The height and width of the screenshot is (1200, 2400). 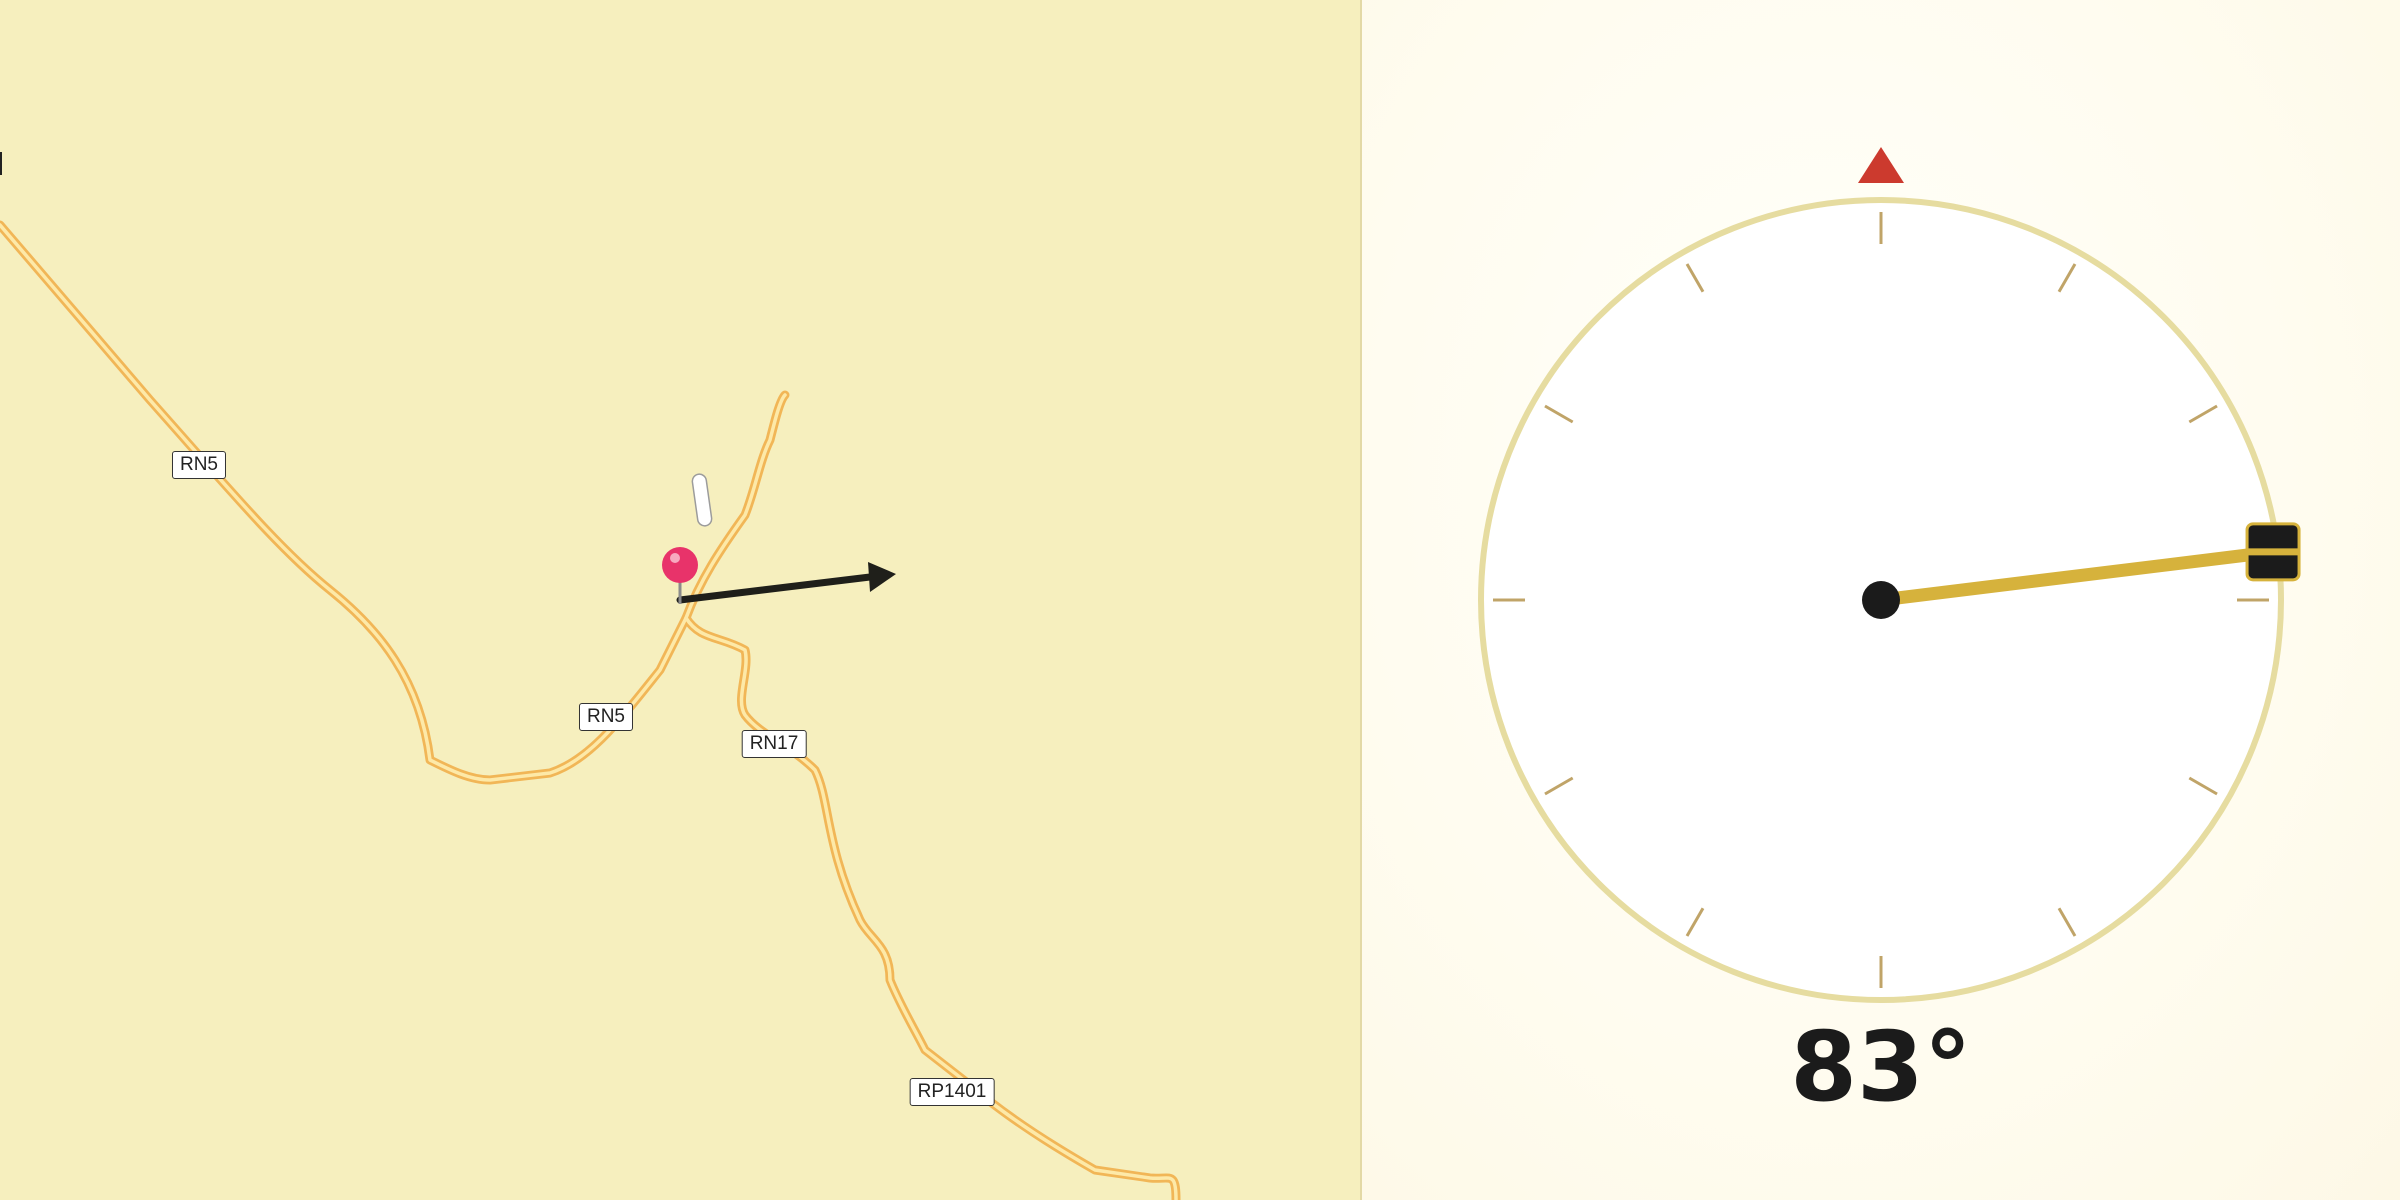 I want to click on road-rn17, so click(x=931, y=906).